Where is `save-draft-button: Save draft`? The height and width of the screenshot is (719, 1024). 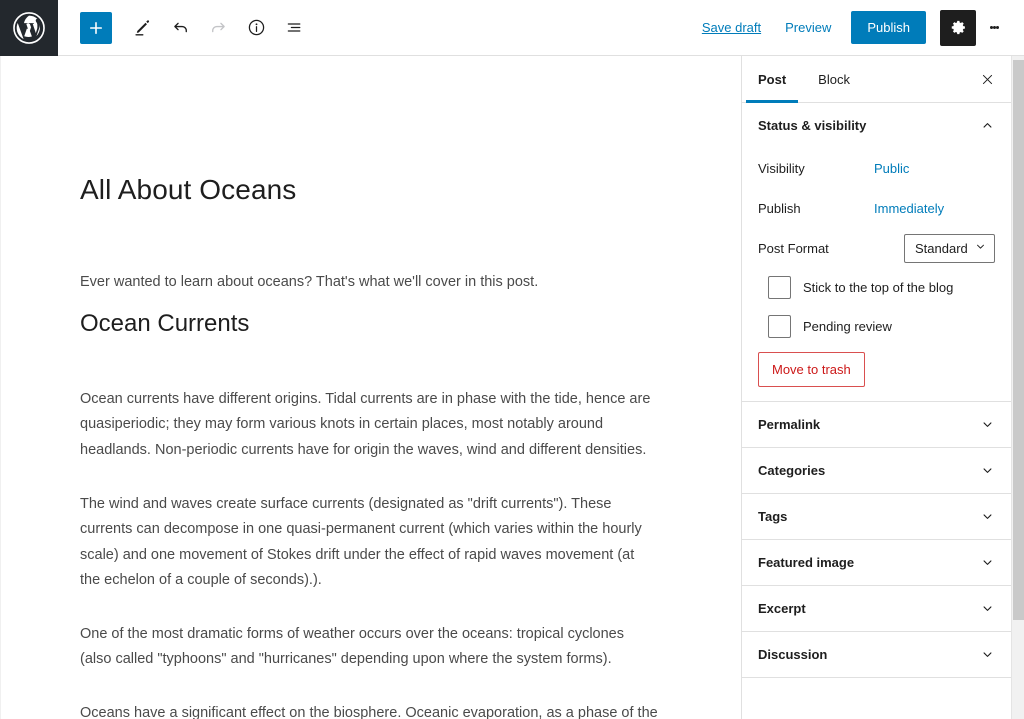
save-draft-button: Save draft is located at coordinates (731, 27).